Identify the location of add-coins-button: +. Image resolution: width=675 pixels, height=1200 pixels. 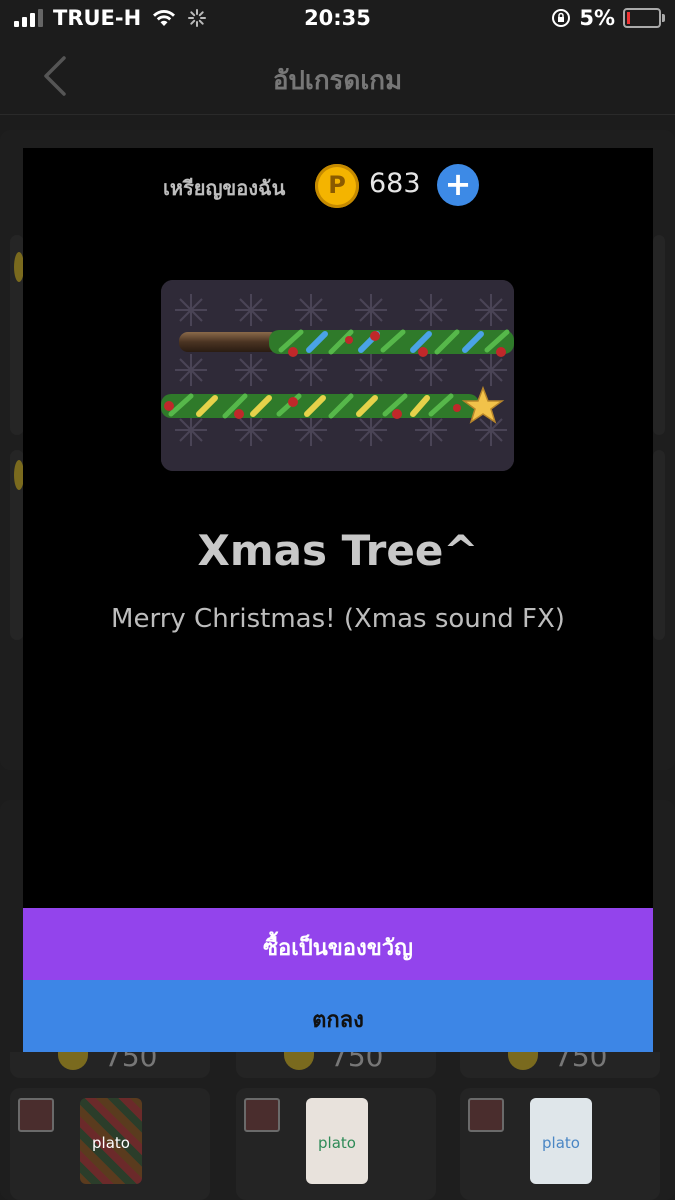
(458, 185).